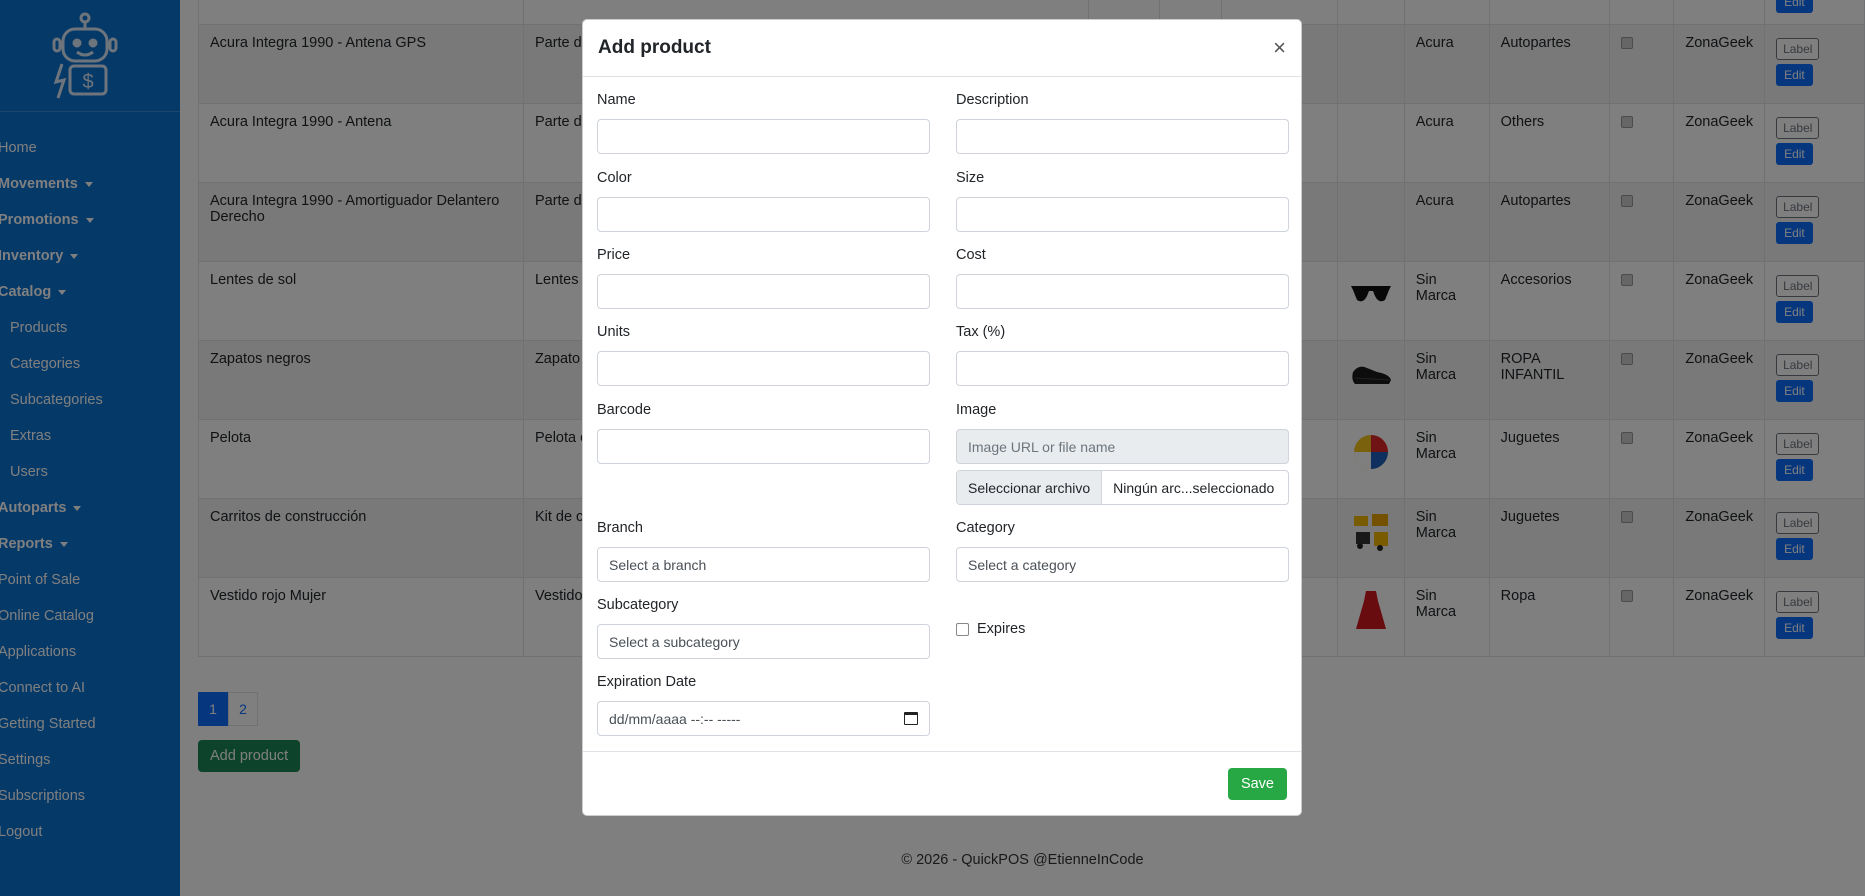 The height and width of the screenshot is (896, 1865). I want to click on color-field-group: Color, so click(763, 201).